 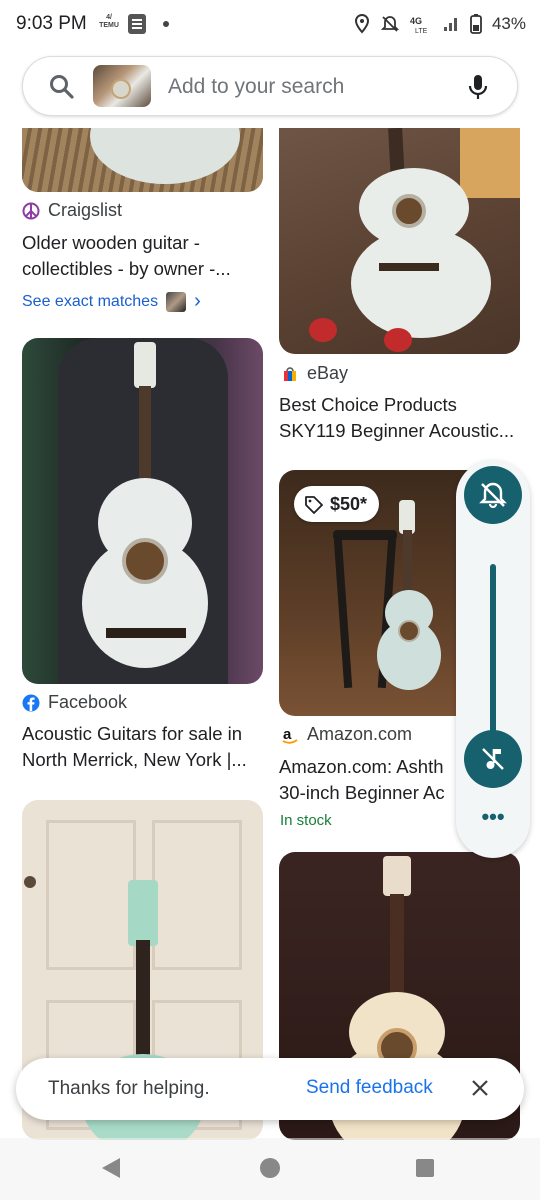 What do you see at coordinates (349, 503) in the screenshot?
I see `price-label: $50*` at bounding box center [349, 503].